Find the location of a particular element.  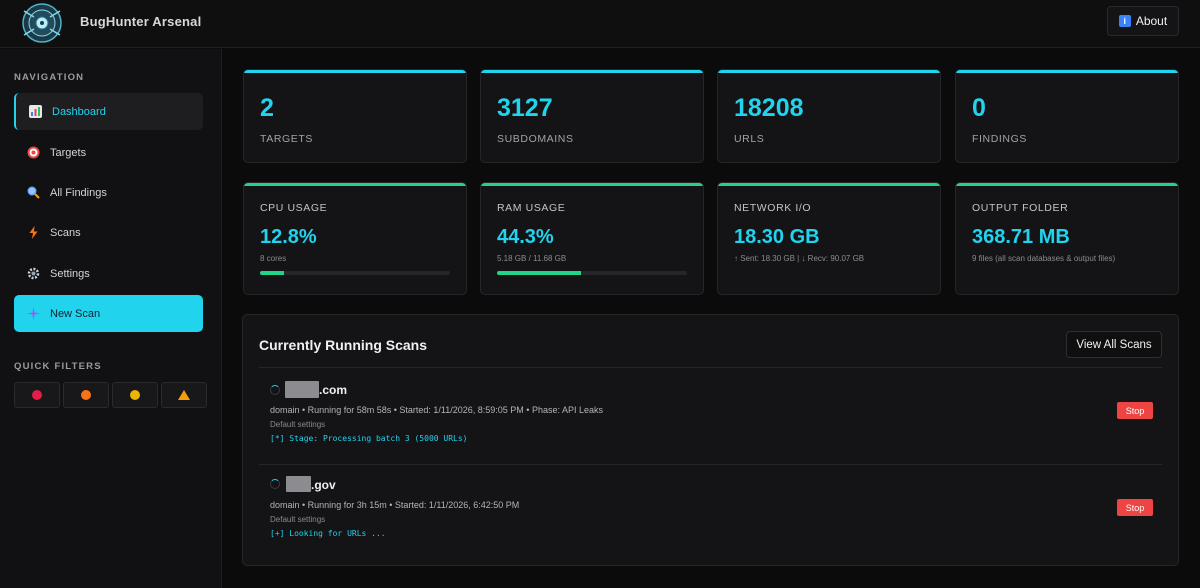

new-scan-button: New Scan is located at coordinates (108, 313).